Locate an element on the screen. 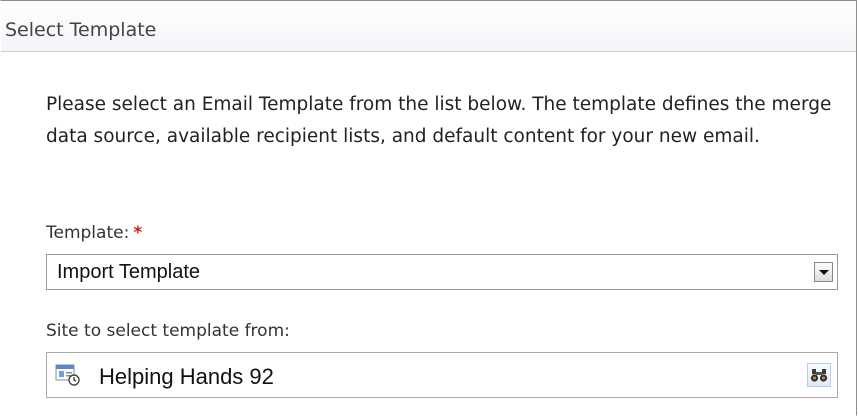 This screenshot has height=418, width=859. template-select: Import Template is located at coordinates (442, 272).